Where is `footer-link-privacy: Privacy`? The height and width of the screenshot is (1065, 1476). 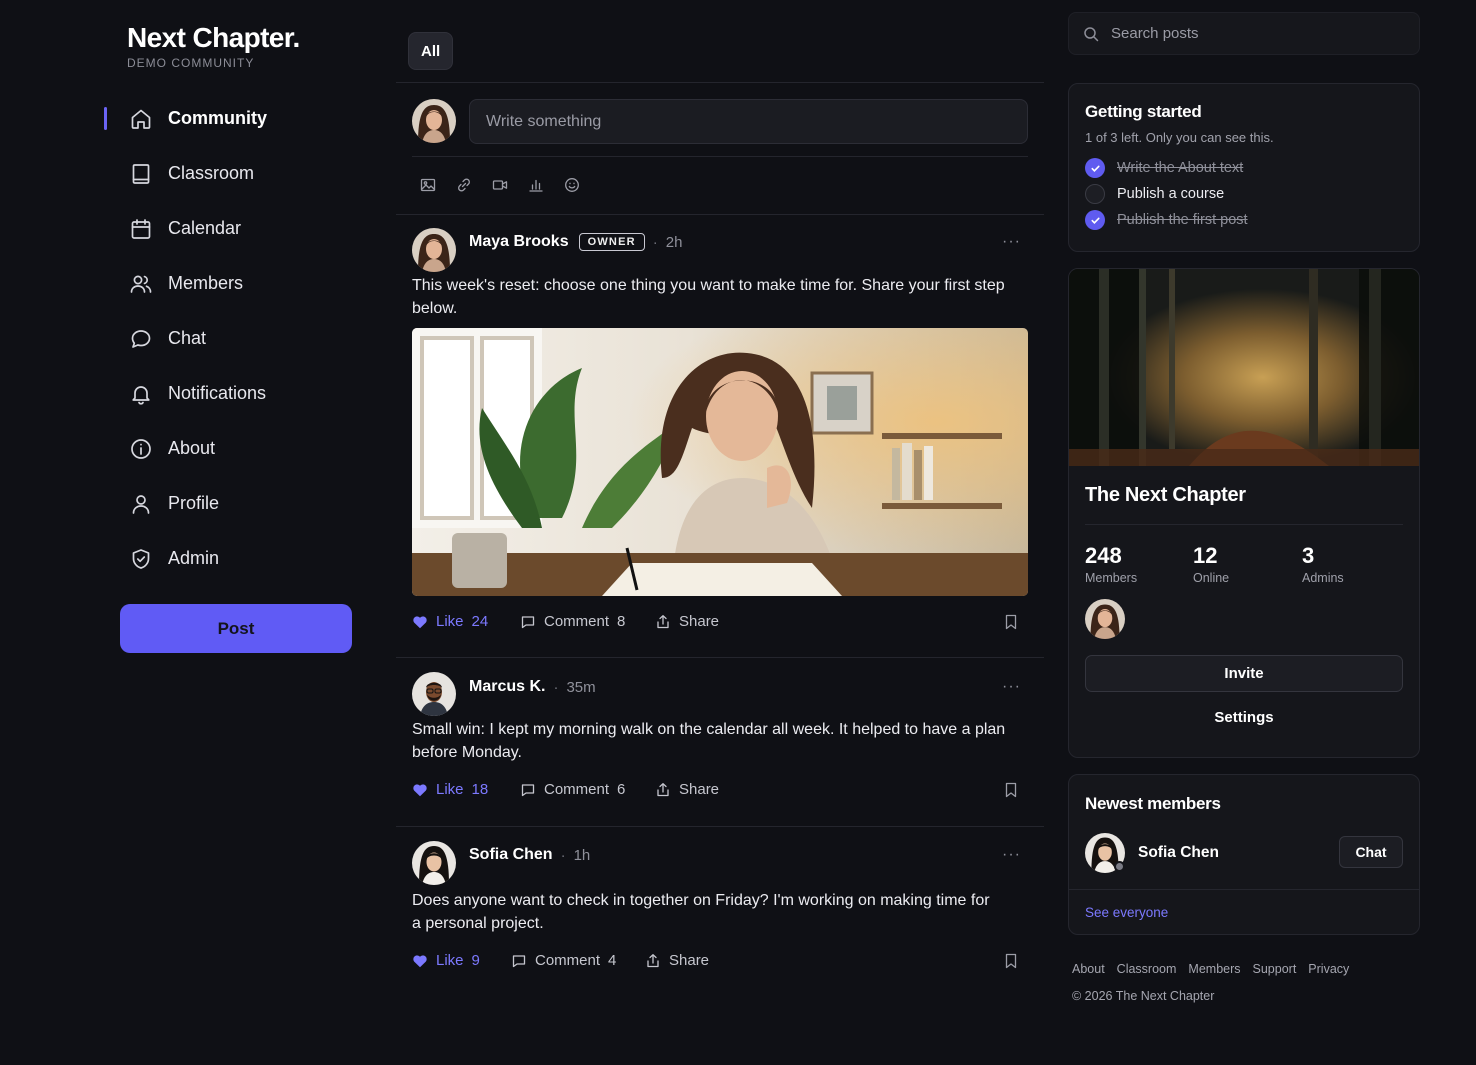 footer-link-privacy: Privacy is located at coordinates (1328, 969).